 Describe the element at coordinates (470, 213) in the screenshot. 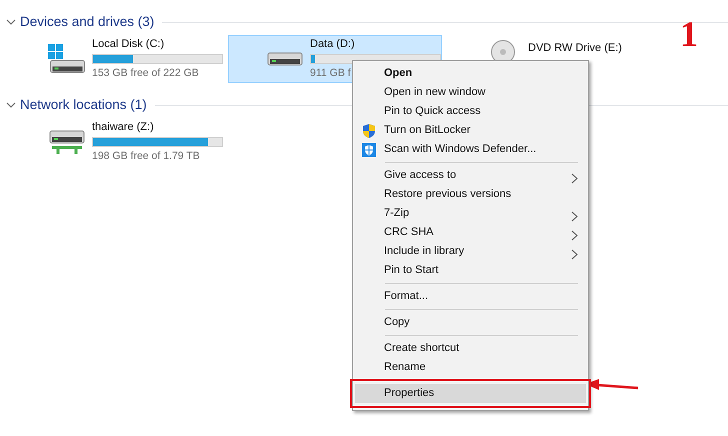

I see `menu-item: 7-Zip` at that location.